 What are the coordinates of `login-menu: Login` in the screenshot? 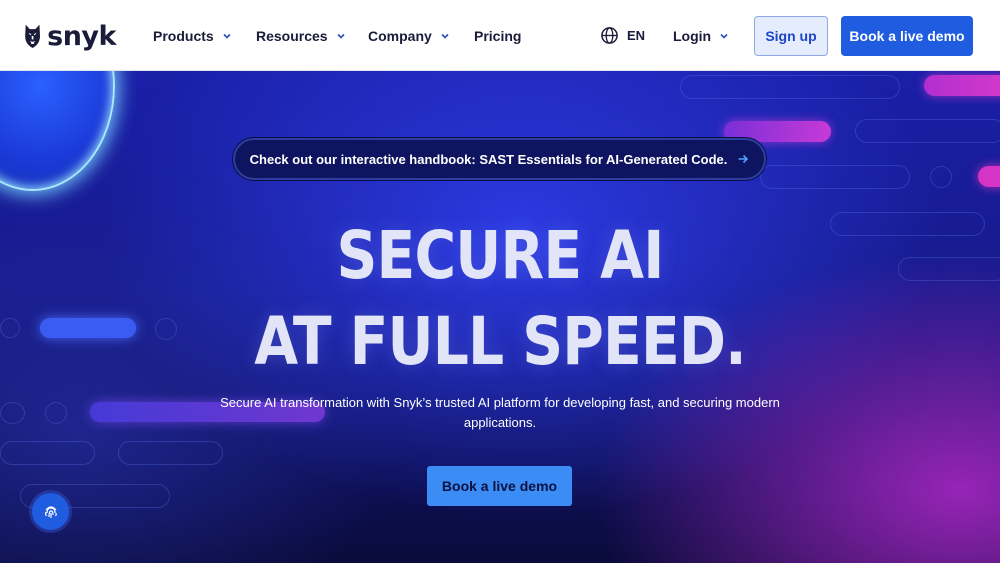 It's located at (701, 35).